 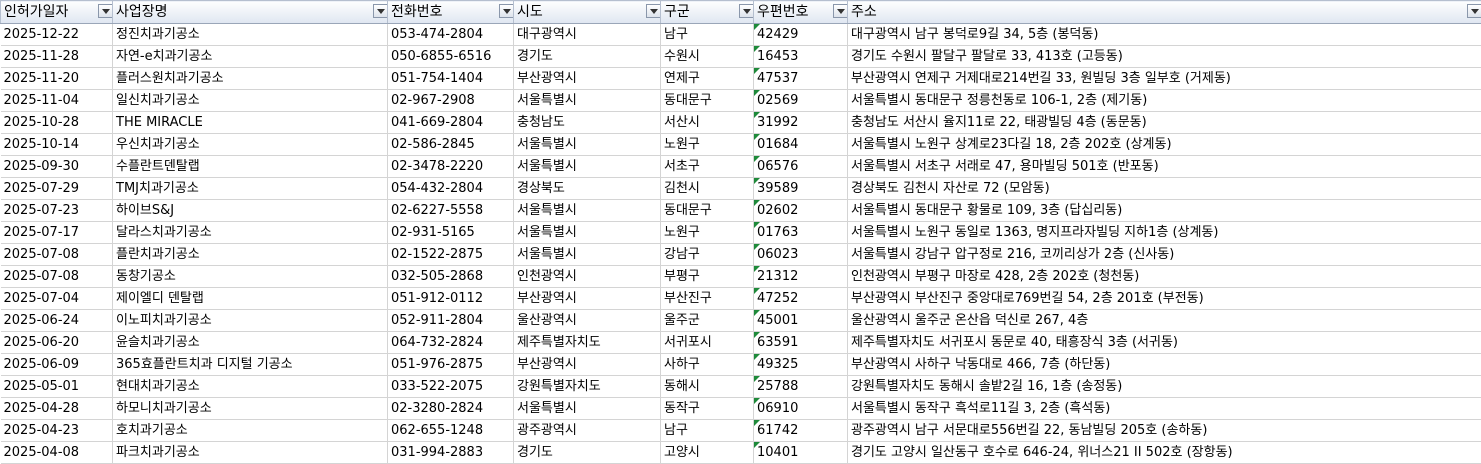 I want to click on business-name-cell: 365효플란트치과 디지털 기공소, so click(x=250, y=365).